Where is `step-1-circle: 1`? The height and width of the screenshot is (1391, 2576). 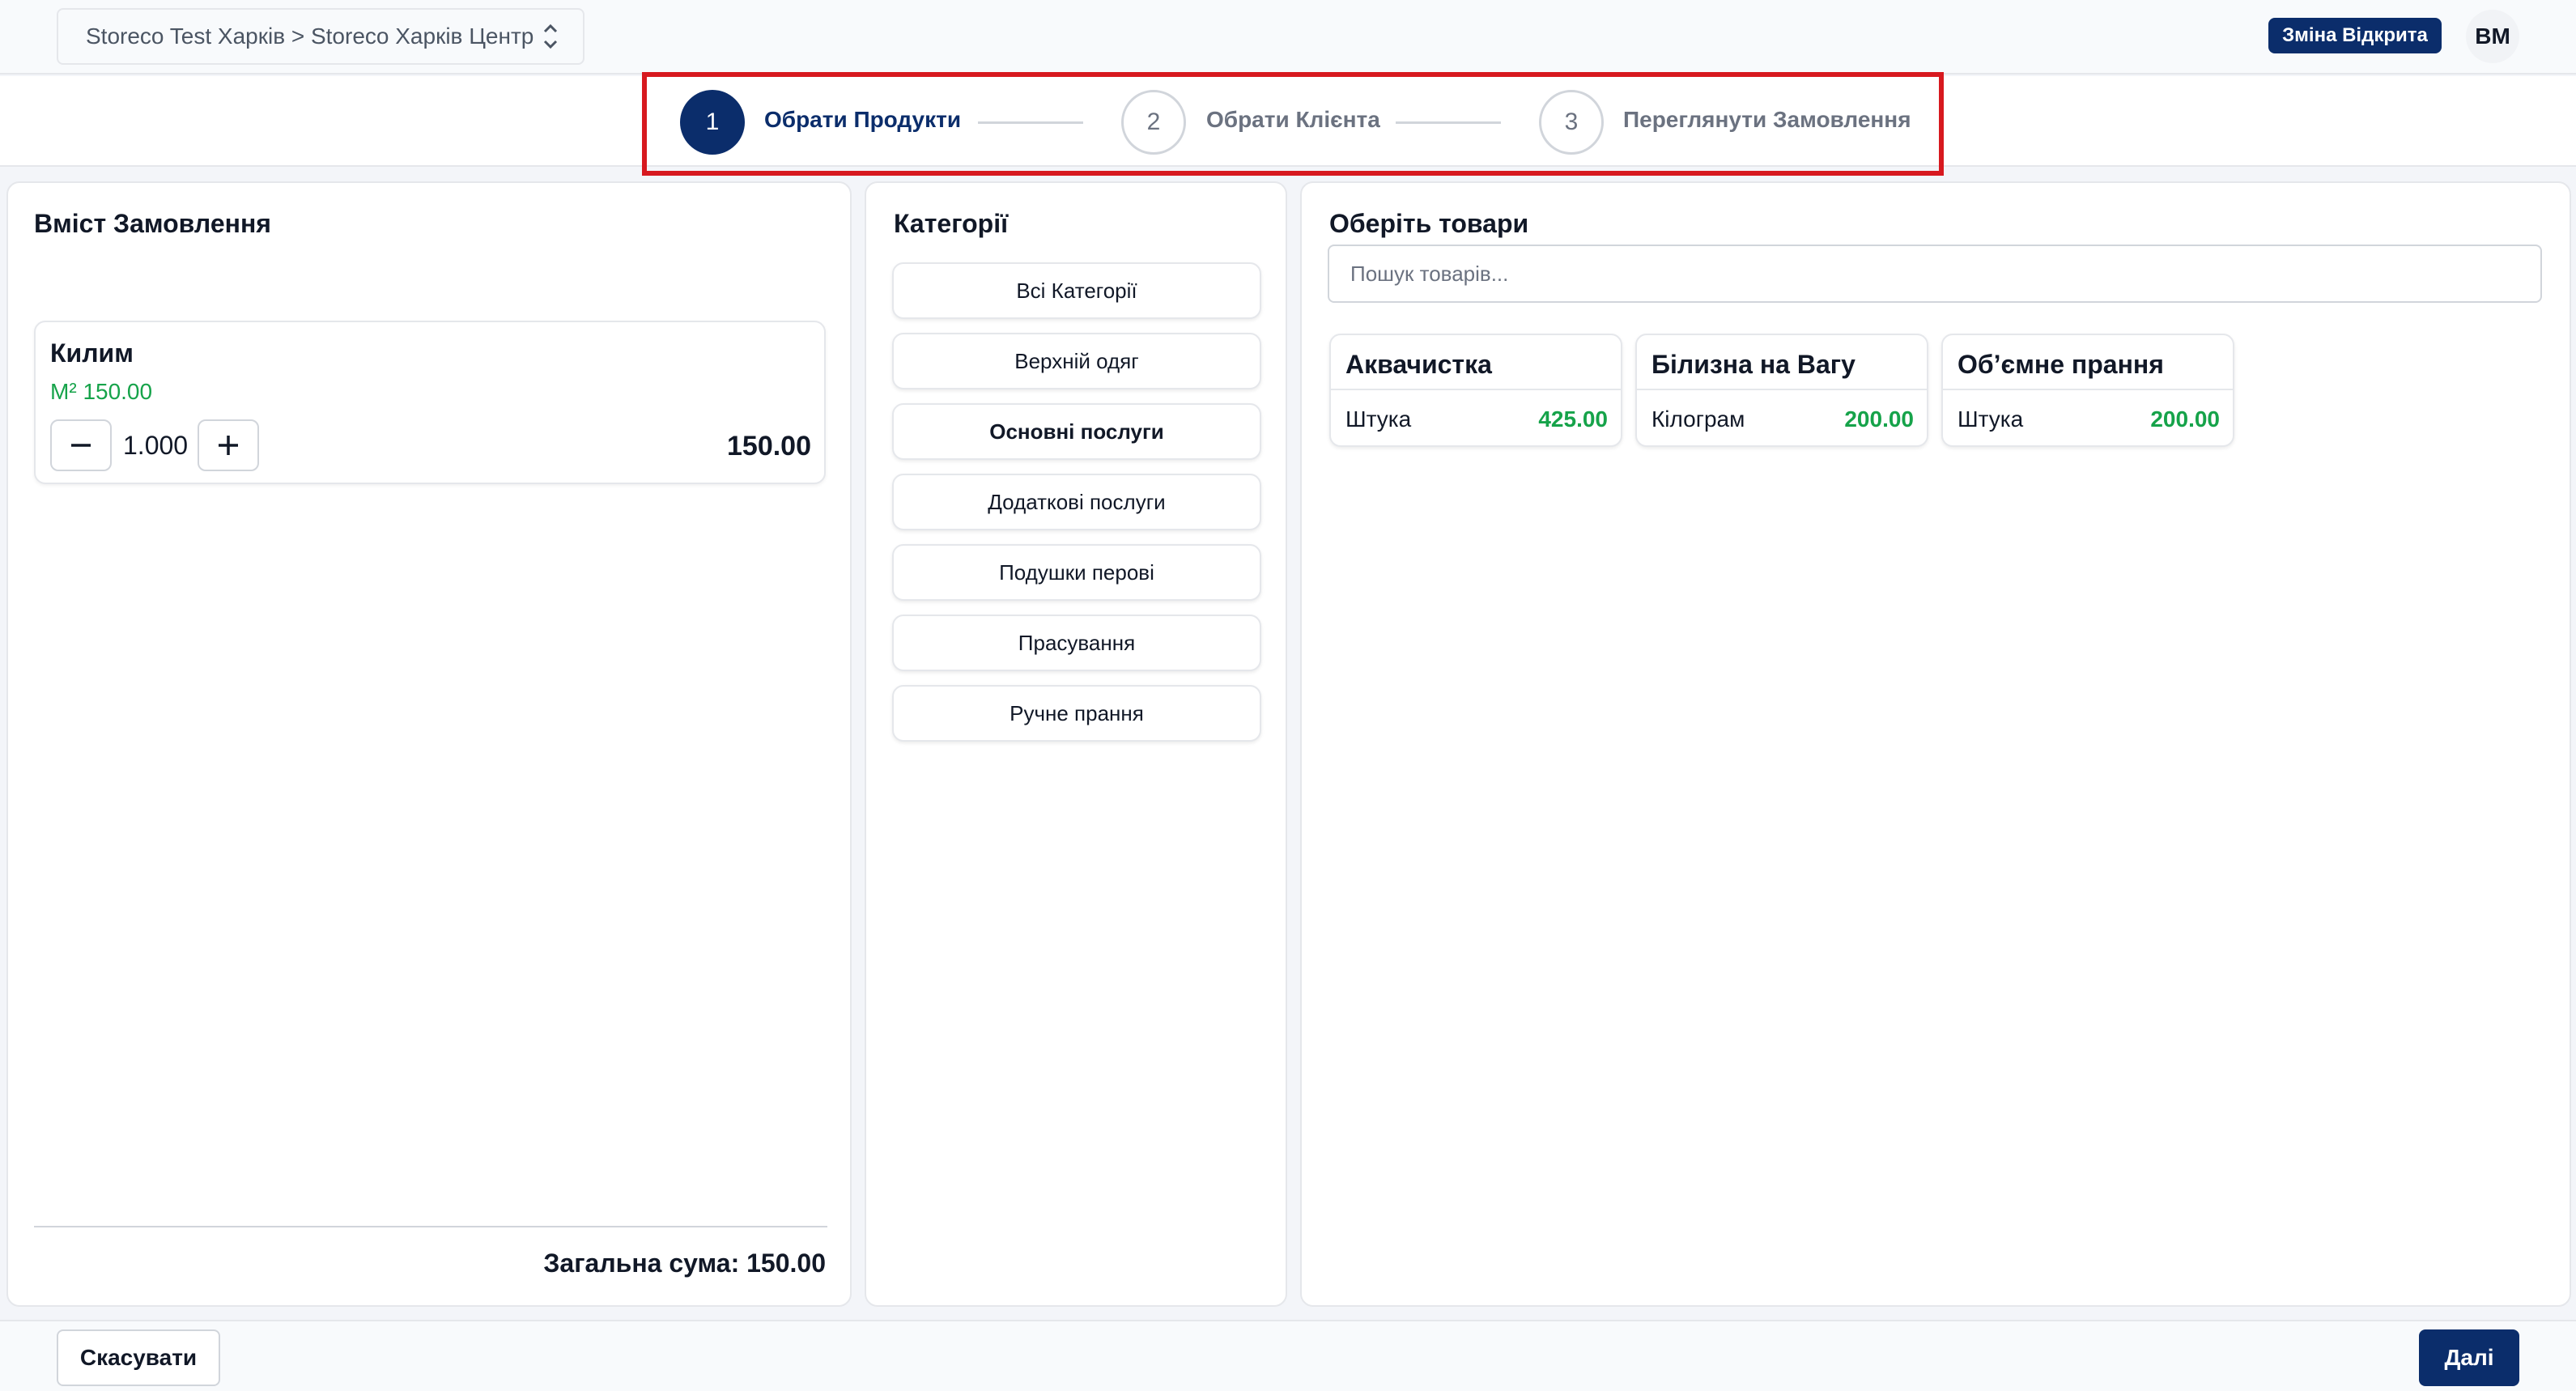
step-1-circle: 1 is located at coordinates (712, 122).